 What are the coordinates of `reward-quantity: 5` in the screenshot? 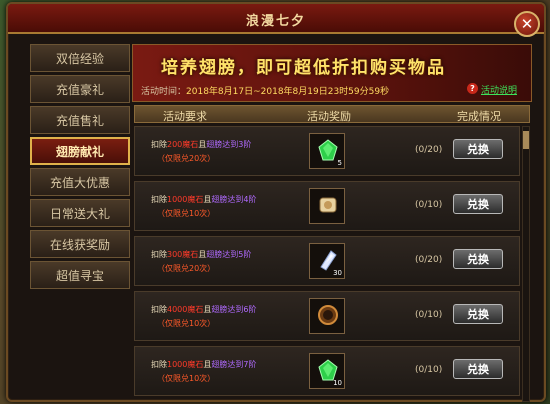 It's located at (339, 163).